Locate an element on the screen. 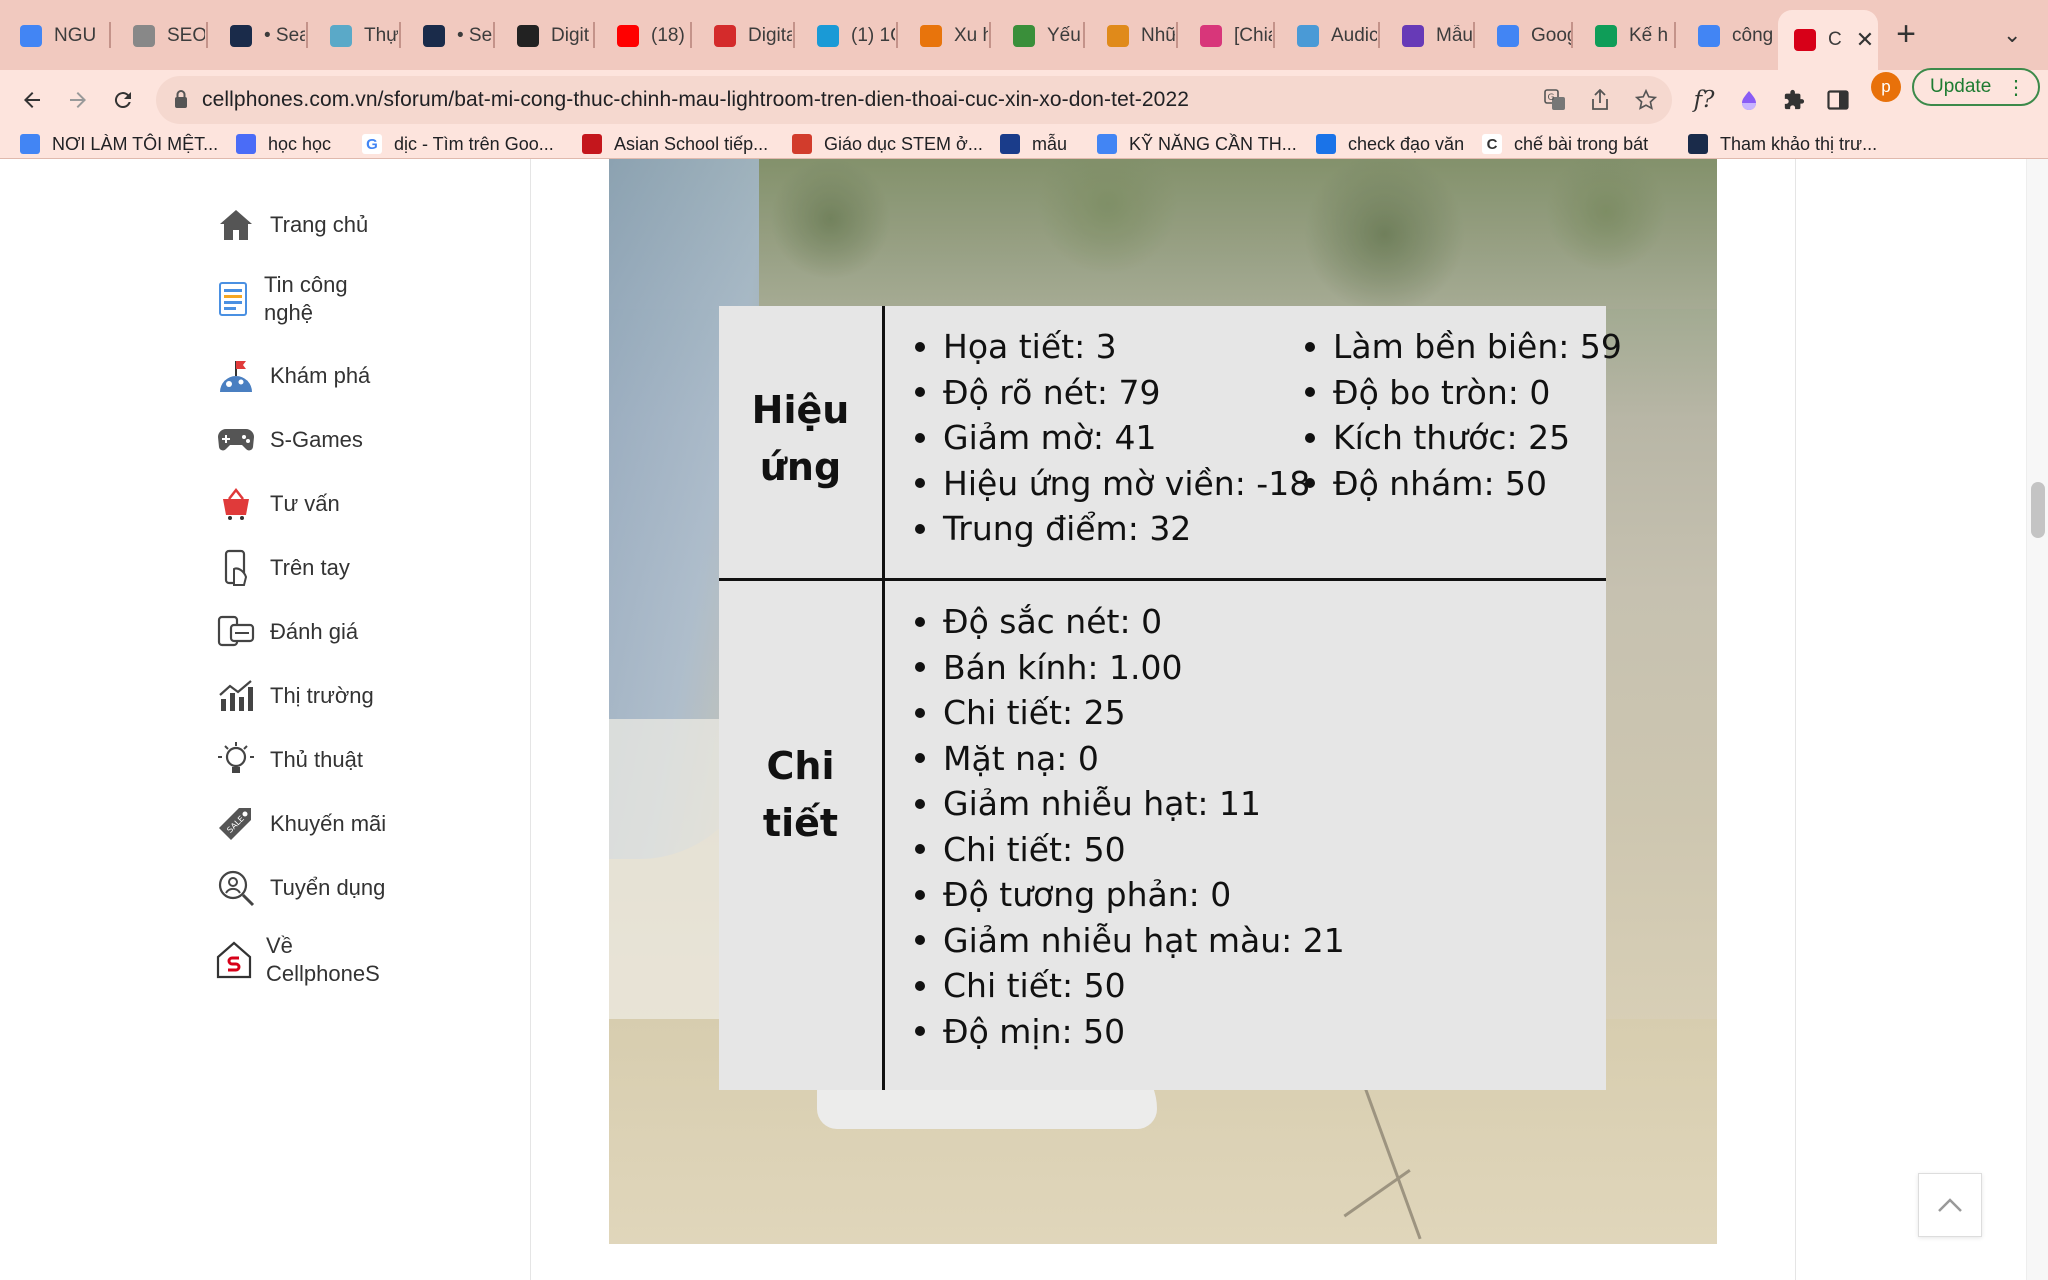  function-extension-icon: f? is located at coordinates (1704, 100).